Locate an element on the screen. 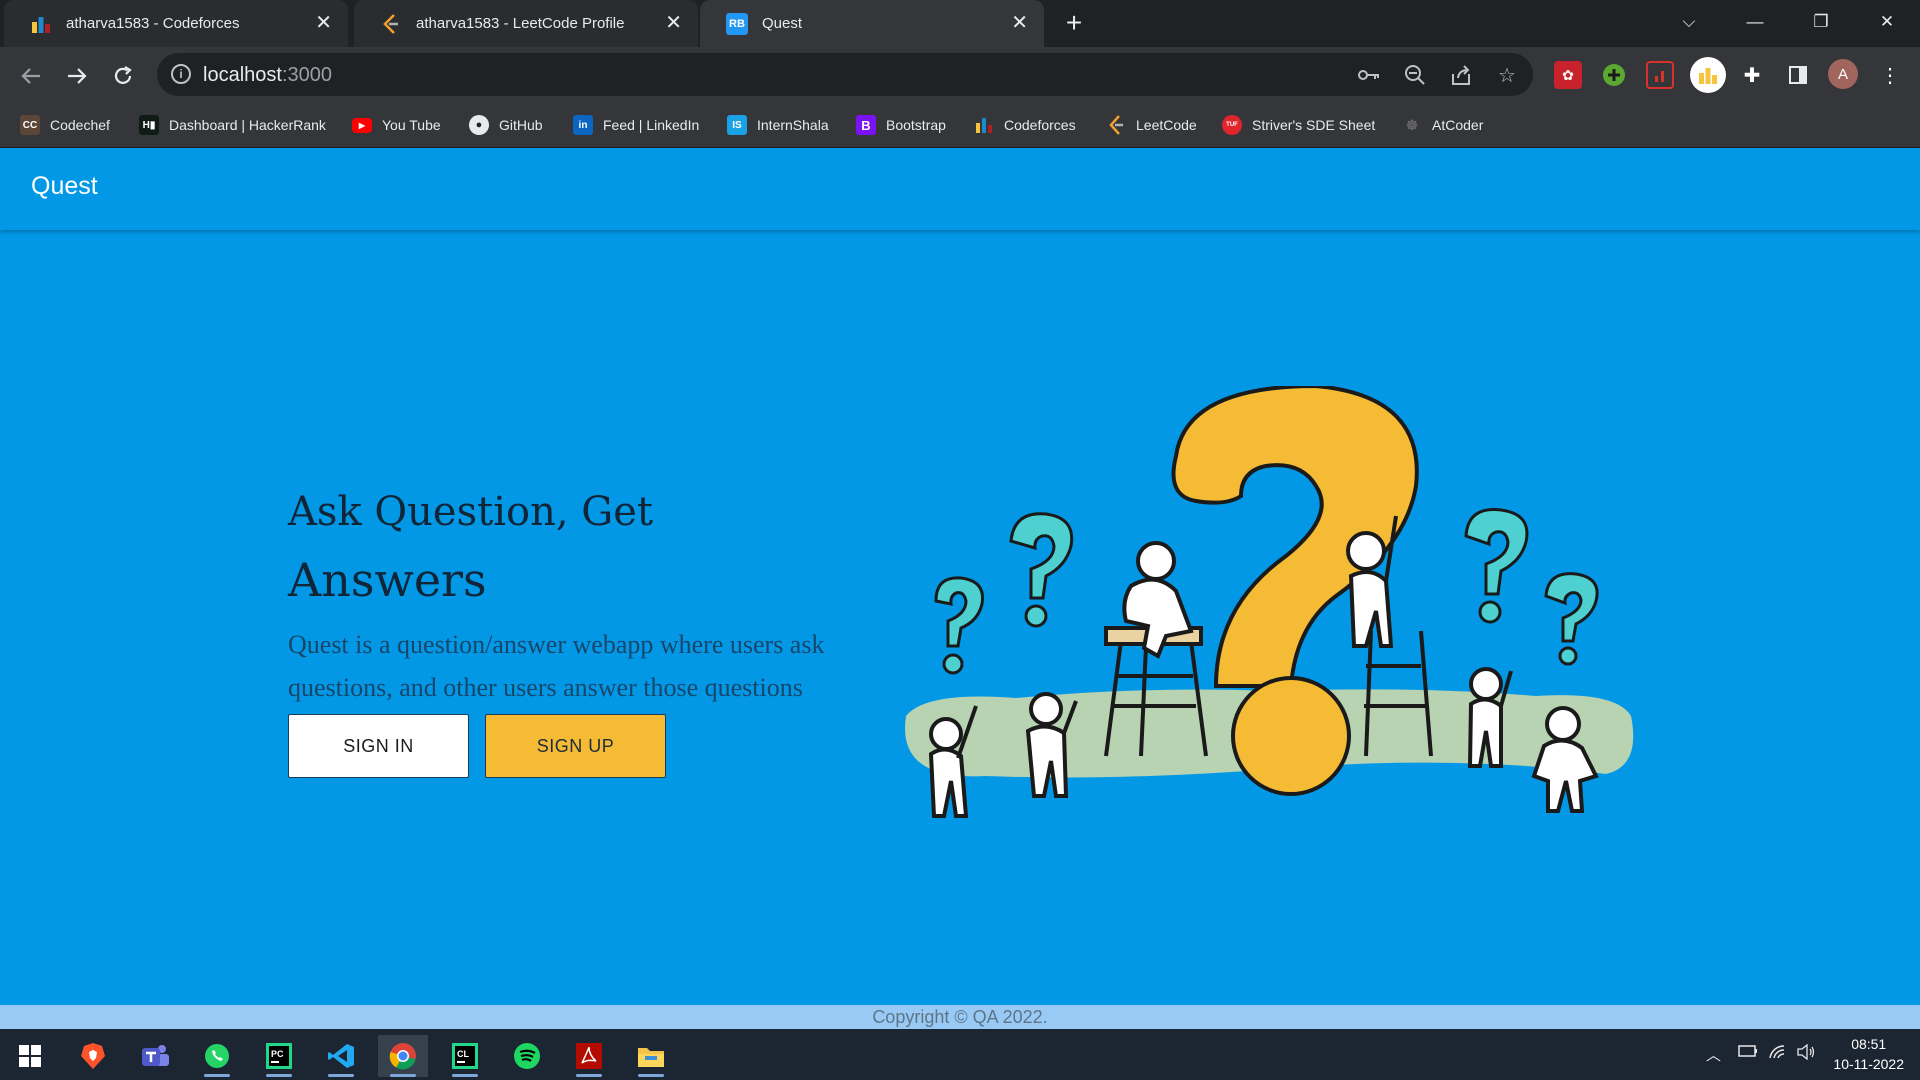 Image resolution: width=1920 pixels, height=1080 pixels. footer: Copyright © QA 2022. is located at coordinates (960, 1017).